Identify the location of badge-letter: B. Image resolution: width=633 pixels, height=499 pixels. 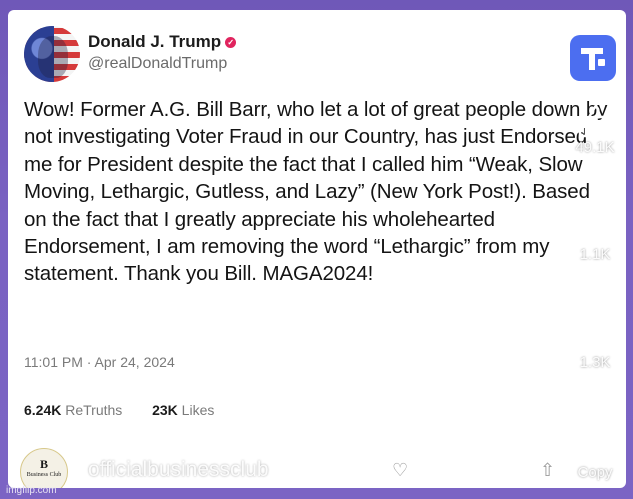
(43, 464).